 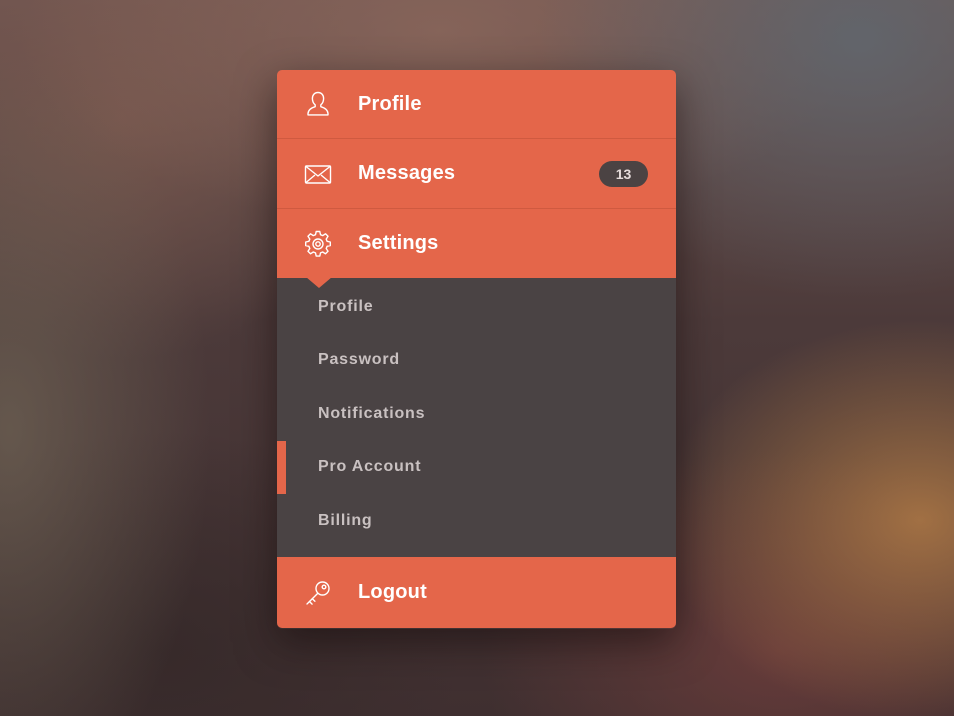 I want to click on submenu-item-label: Notifications, so click(x=372, y=413).